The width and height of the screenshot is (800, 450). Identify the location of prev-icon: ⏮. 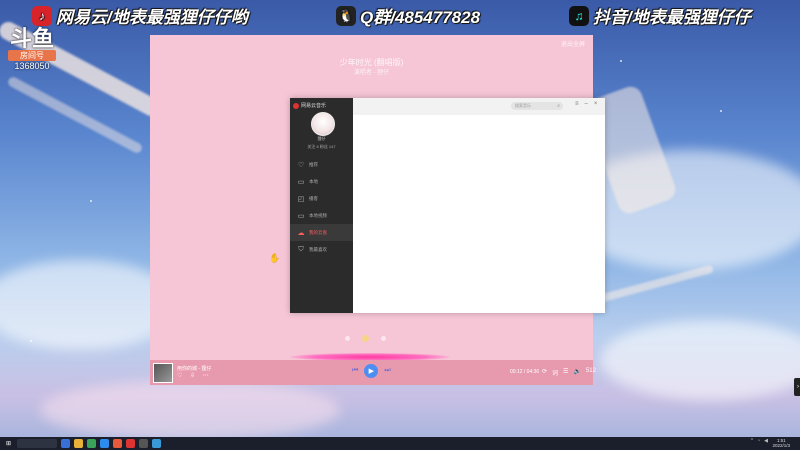
(355, 371).